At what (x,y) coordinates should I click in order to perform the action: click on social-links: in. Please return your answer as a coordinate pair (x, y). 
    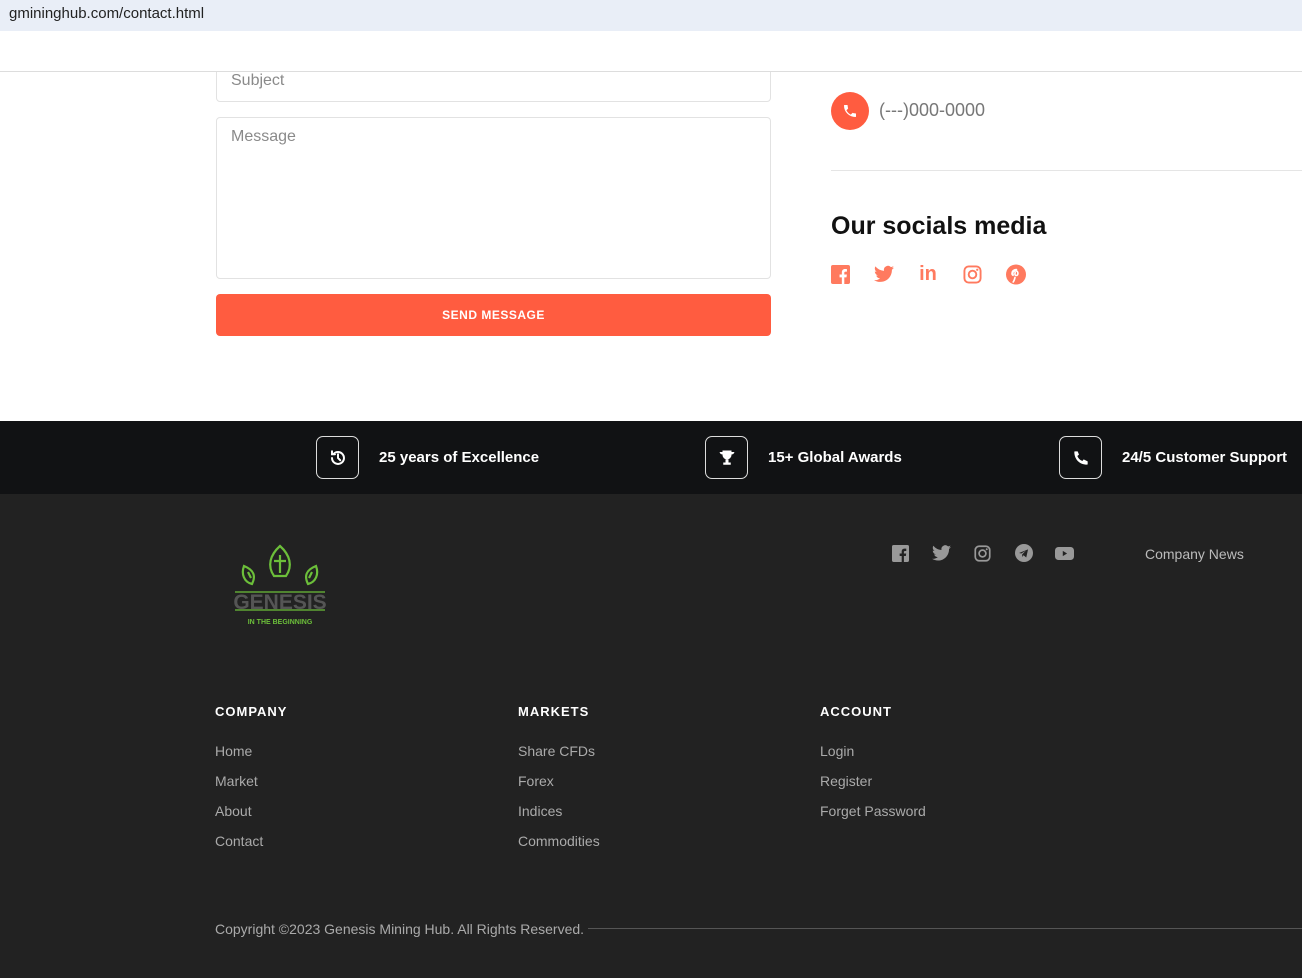
    Looking at the image, I should click on (928, 274).